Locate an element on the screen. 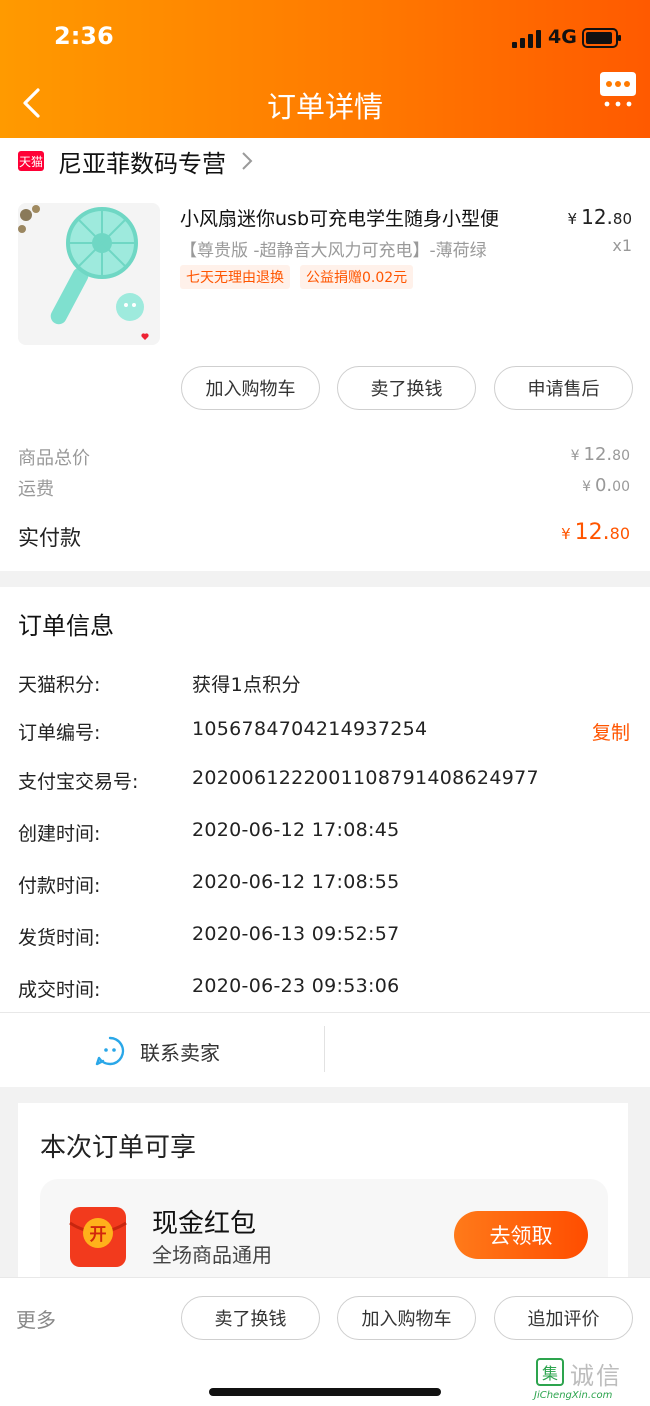 The height and width of the screenshot is (1406, 650). contact-seller-label: 联系卖家 is located at coordinates (180, 1052).